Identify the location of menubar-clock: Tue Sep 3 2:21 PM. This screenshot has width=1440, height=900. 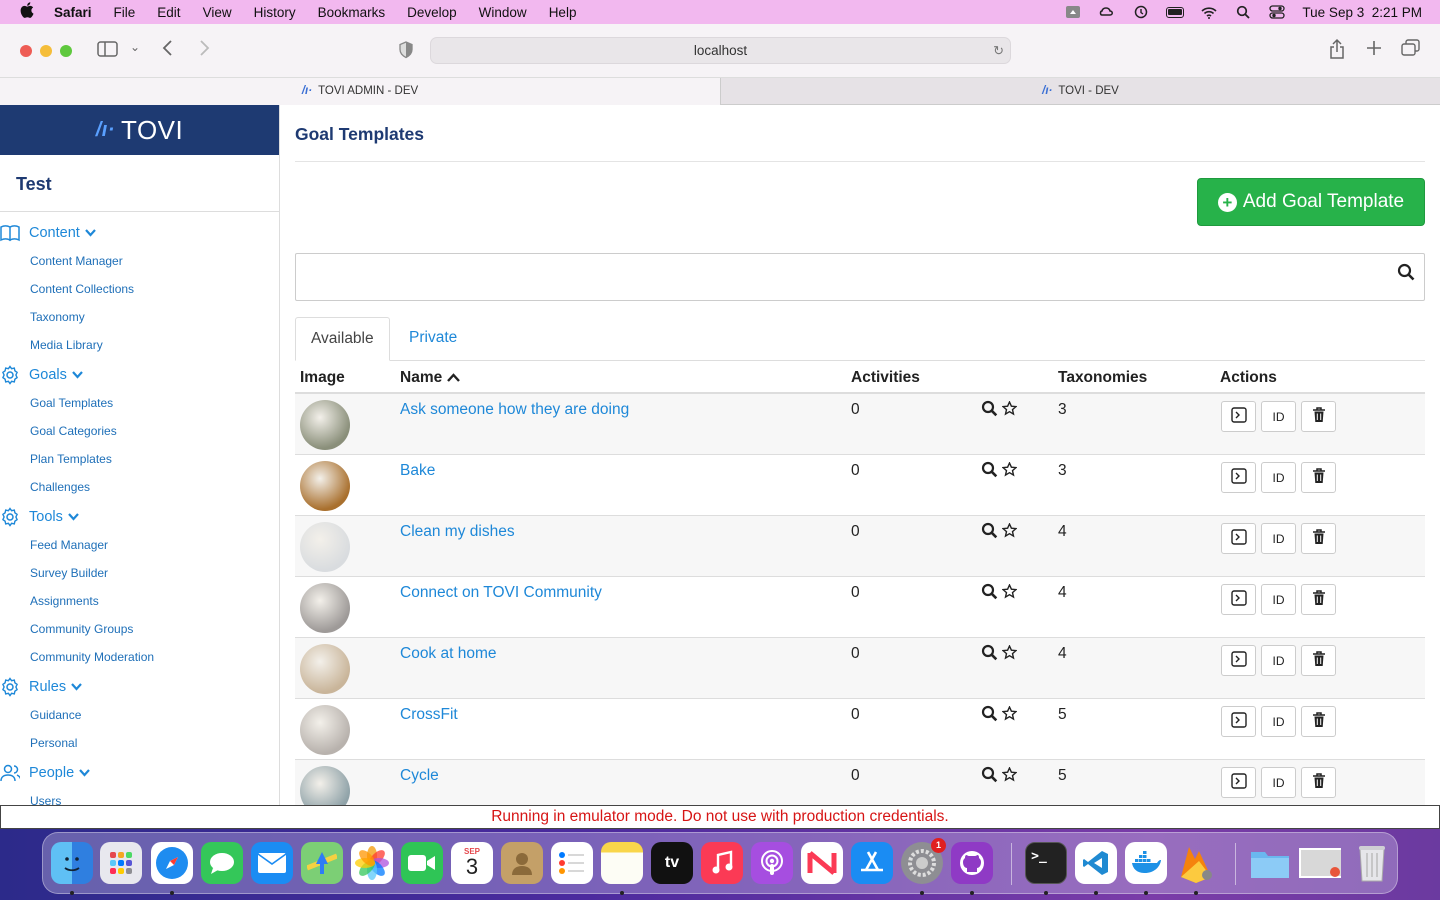
(1362, 12).